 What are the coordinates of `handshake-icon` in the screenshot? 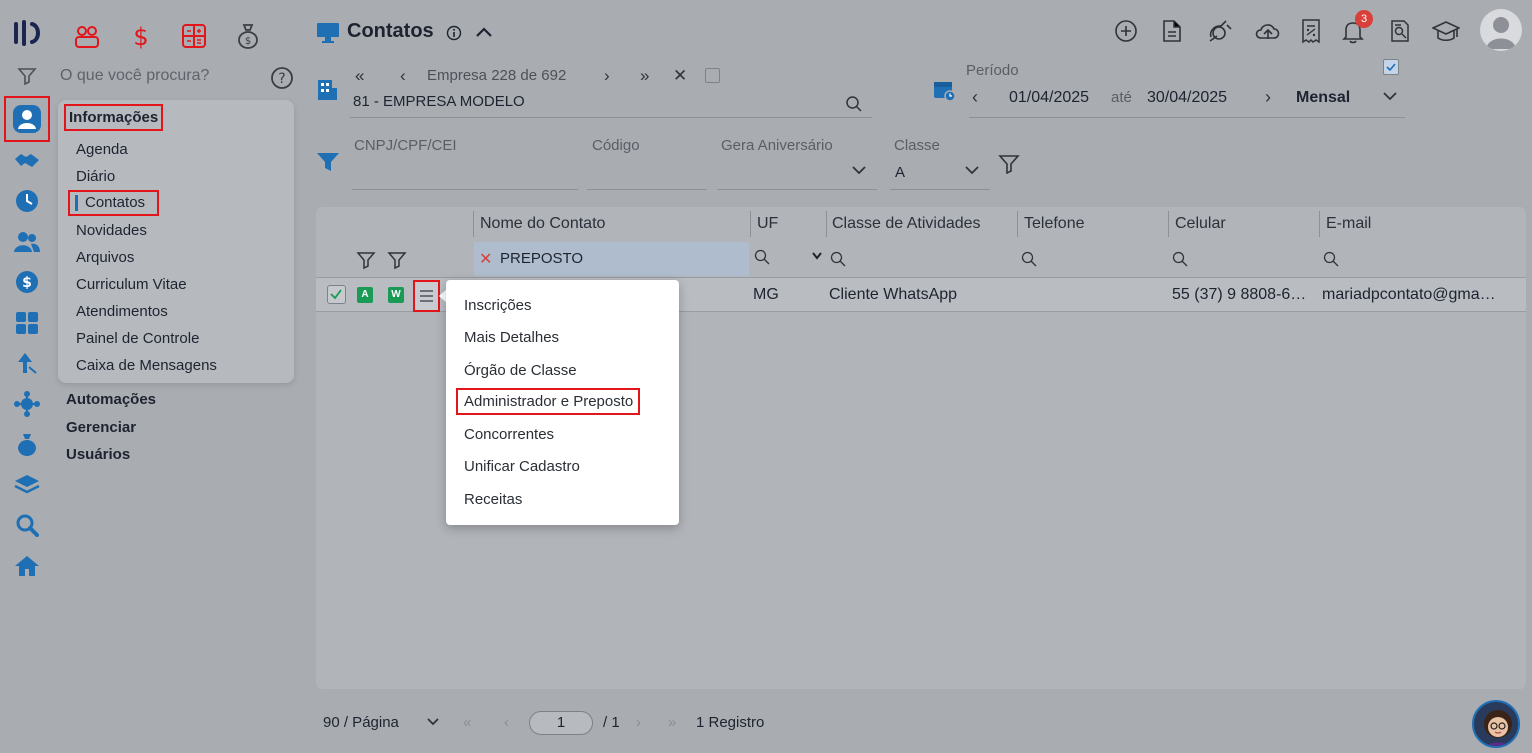 It's located at (27, 161).